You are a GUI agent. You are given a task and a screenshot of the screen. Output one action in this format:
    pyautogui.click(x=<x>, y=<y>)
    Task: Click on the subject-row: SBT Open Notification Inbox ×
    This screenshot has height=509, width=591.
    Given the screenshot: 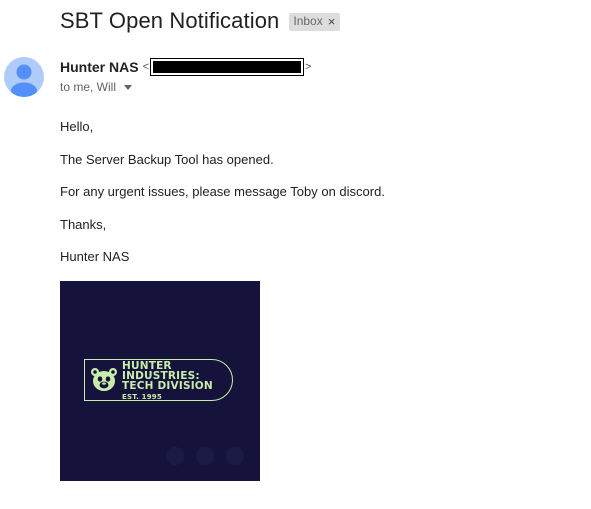 What is the action you would take?
    pyautogui.click(x=200, y=21)
    